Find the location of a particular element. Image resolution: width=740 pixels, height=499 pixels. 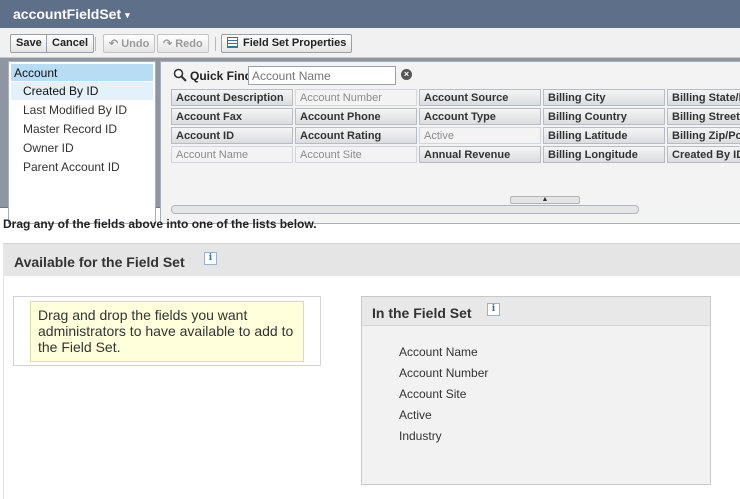

field-item-used: Account Number is located at coordinates (356, 97).